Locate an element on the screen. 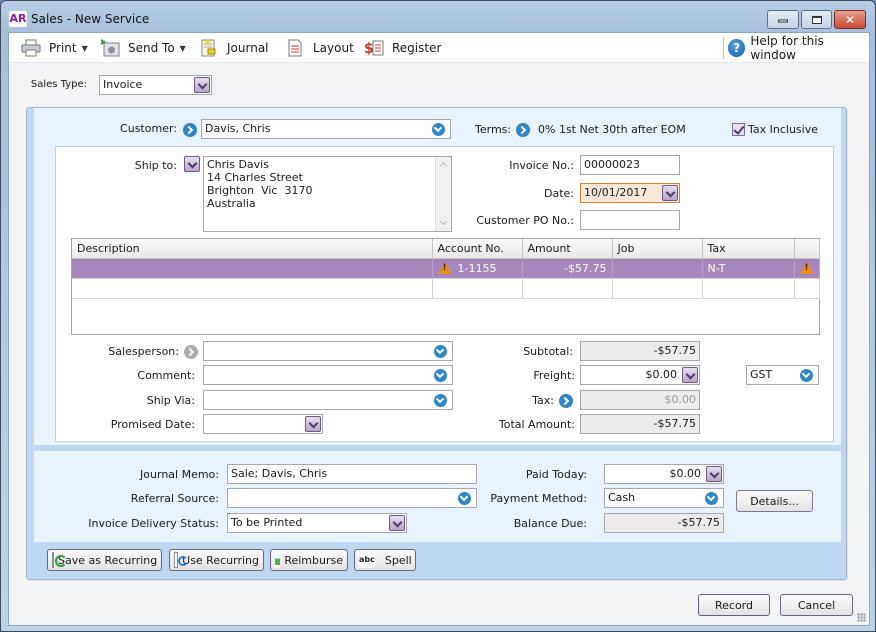 This screenshot has width=876, height=632. paid-today-dropdown-icon is located at coordinates (714, 474).